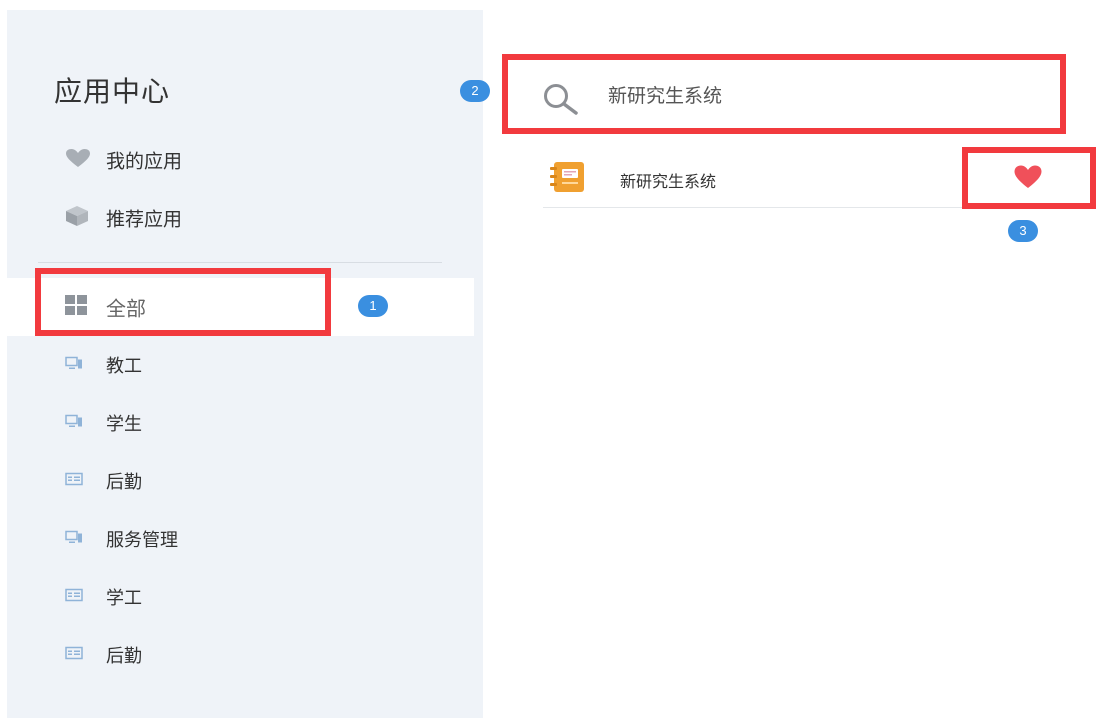 The height and width of the screenshot is (718, 1112). What do you see at coordinates (373, 306) in the screenshot?
I see `step-badge-1: 1` at bounding box center [373, 306].